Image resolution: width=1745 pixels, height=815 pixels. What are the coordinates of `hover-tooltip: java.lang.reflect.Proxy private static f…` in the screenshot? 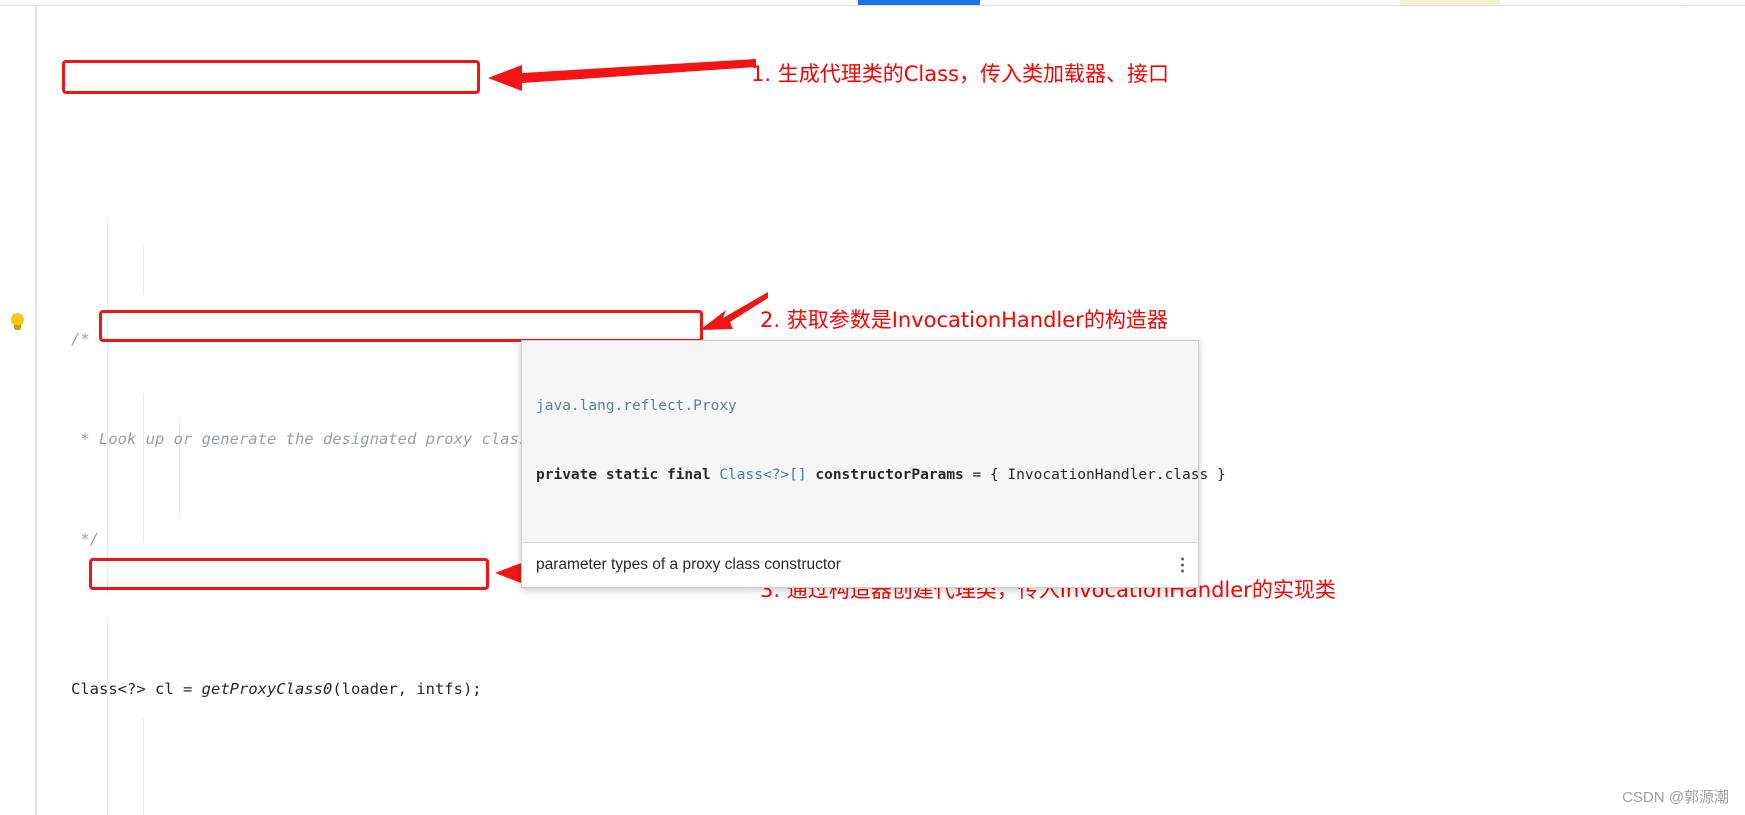 It's located at (873, 464).